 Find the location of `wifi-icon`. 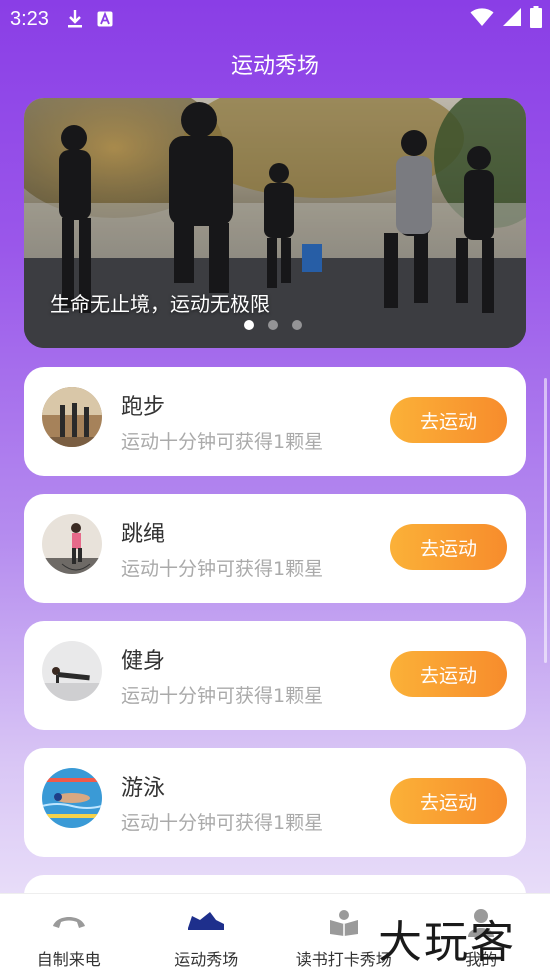

wifi-icon is located at coordinates (482, 19).